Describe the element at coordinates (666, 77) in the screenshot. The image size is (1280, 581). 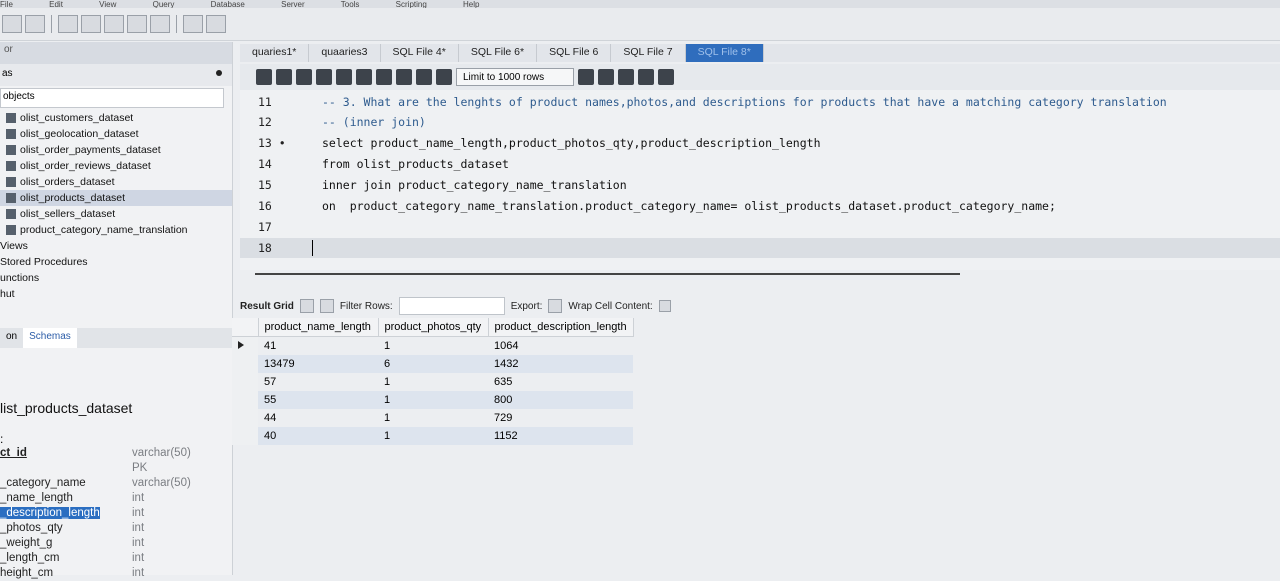
I see `wrap-icon` at that location.